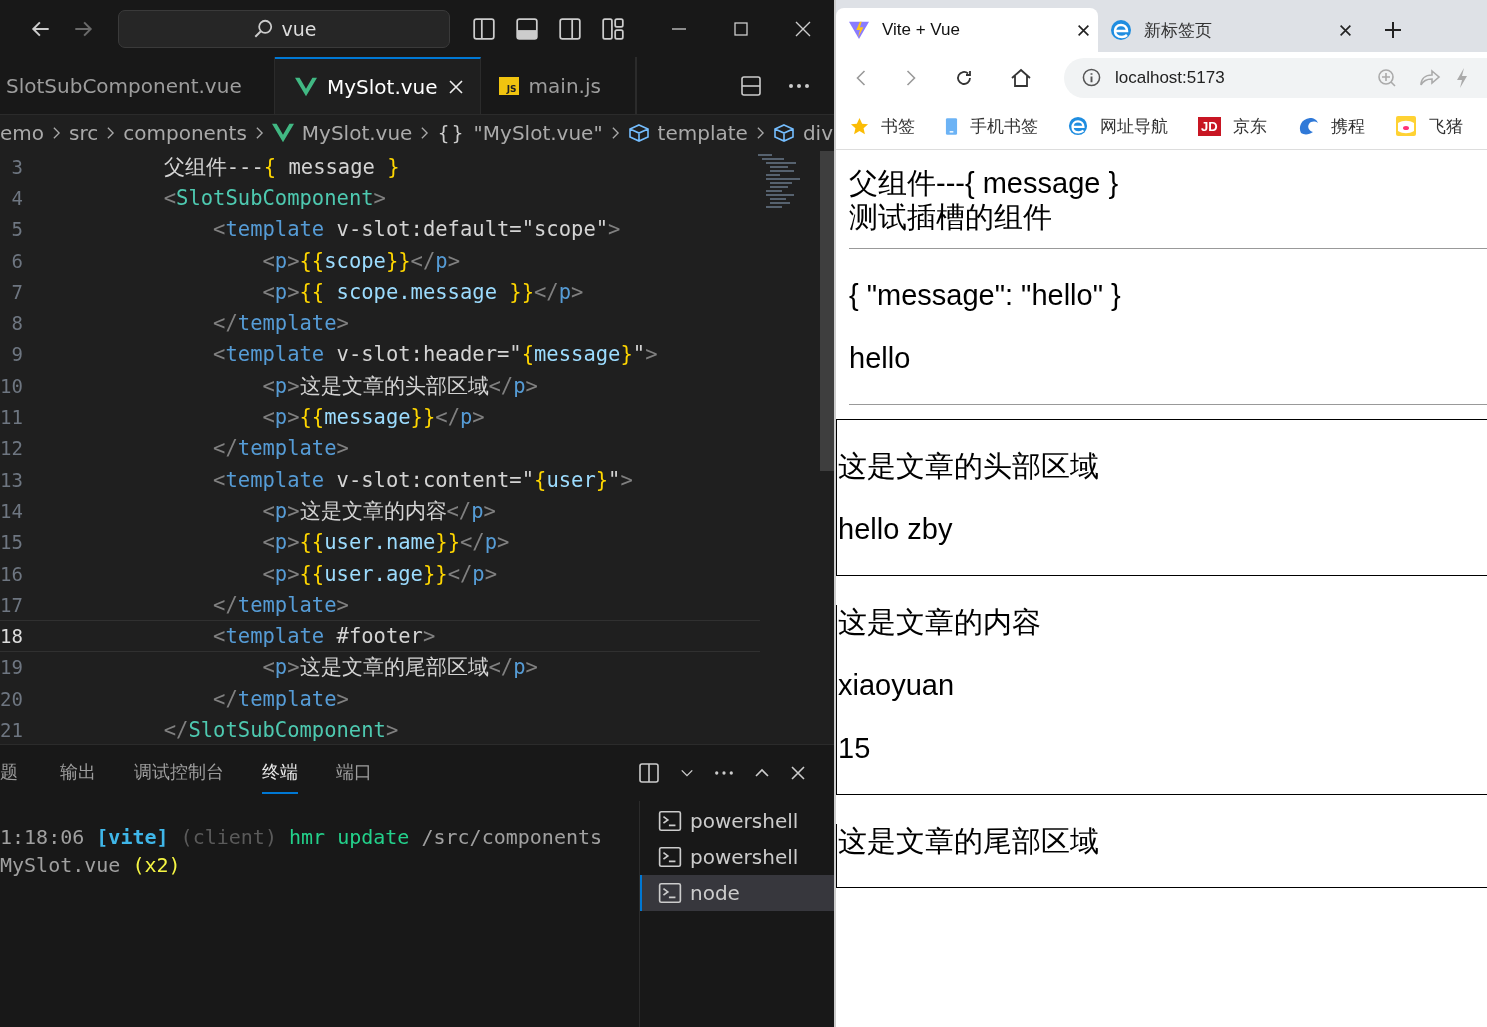  I want to click on star-icon, so click(859, 126).